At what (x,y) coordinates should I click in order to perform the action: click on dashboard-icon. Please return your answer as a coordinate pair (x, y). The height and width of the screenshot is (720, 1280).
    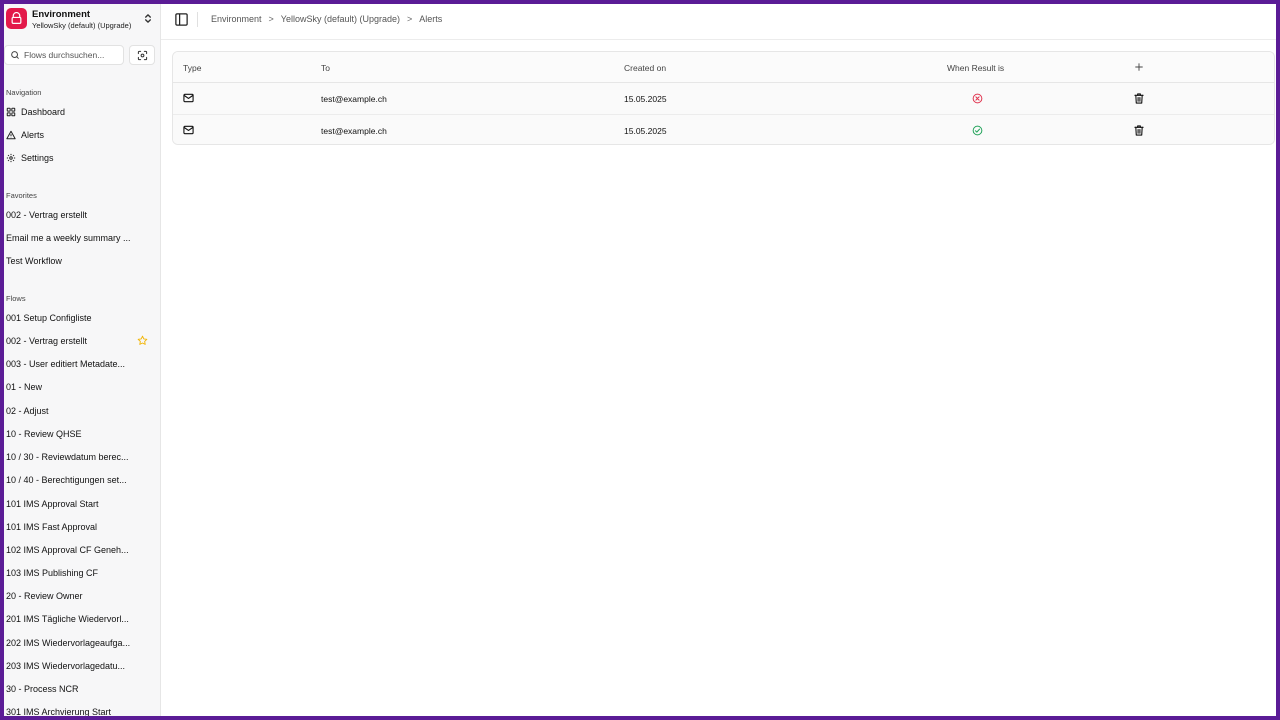
    Looking at the image, I should click on (11, 112).